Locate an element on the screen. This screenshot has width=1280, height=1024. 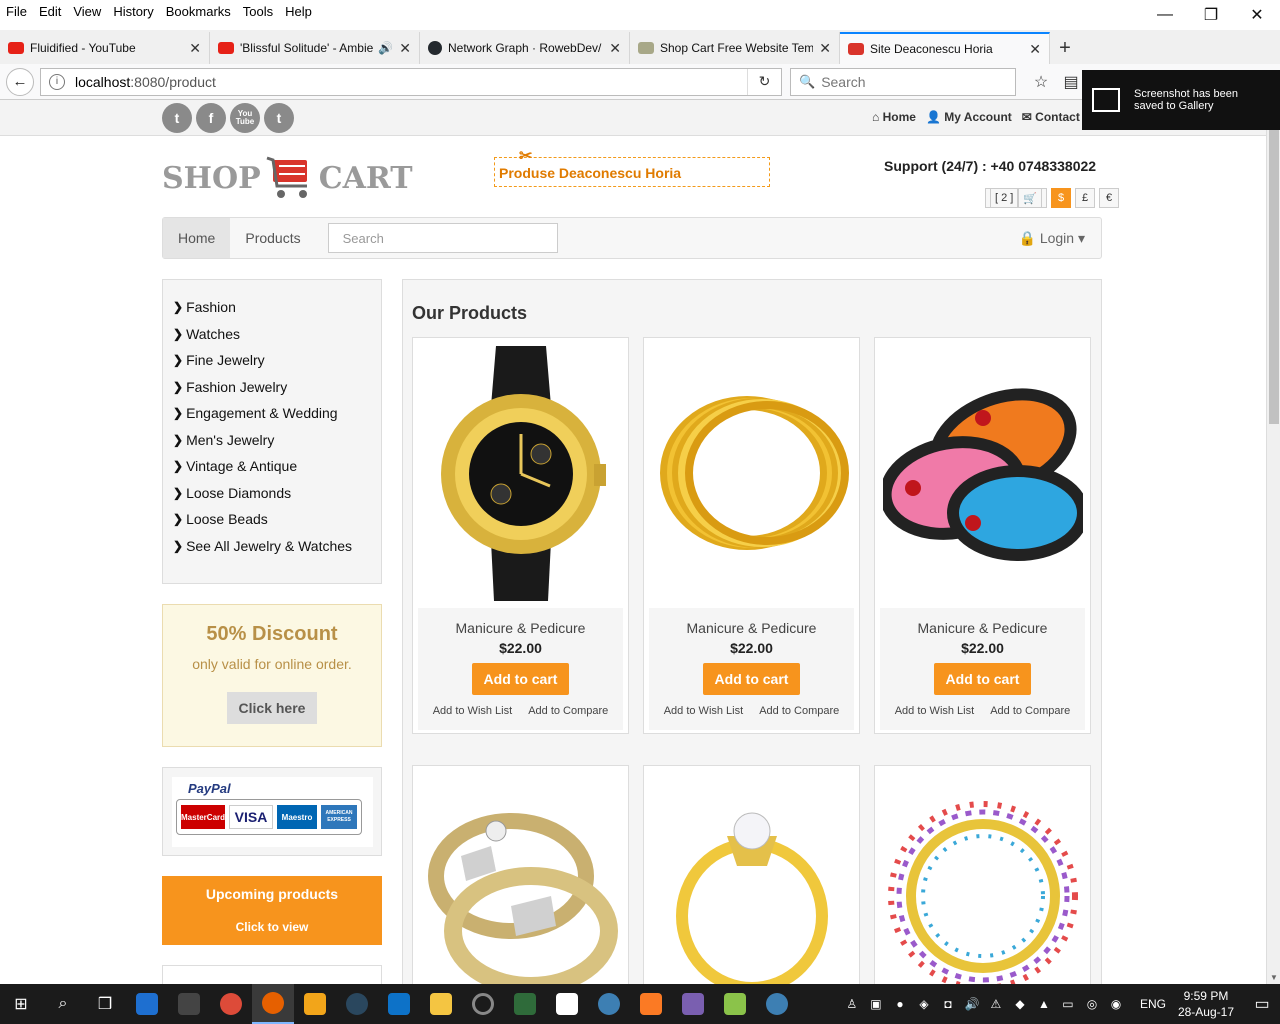
category-fashion: ❯ Fashion is located at coordinates (272, 307).